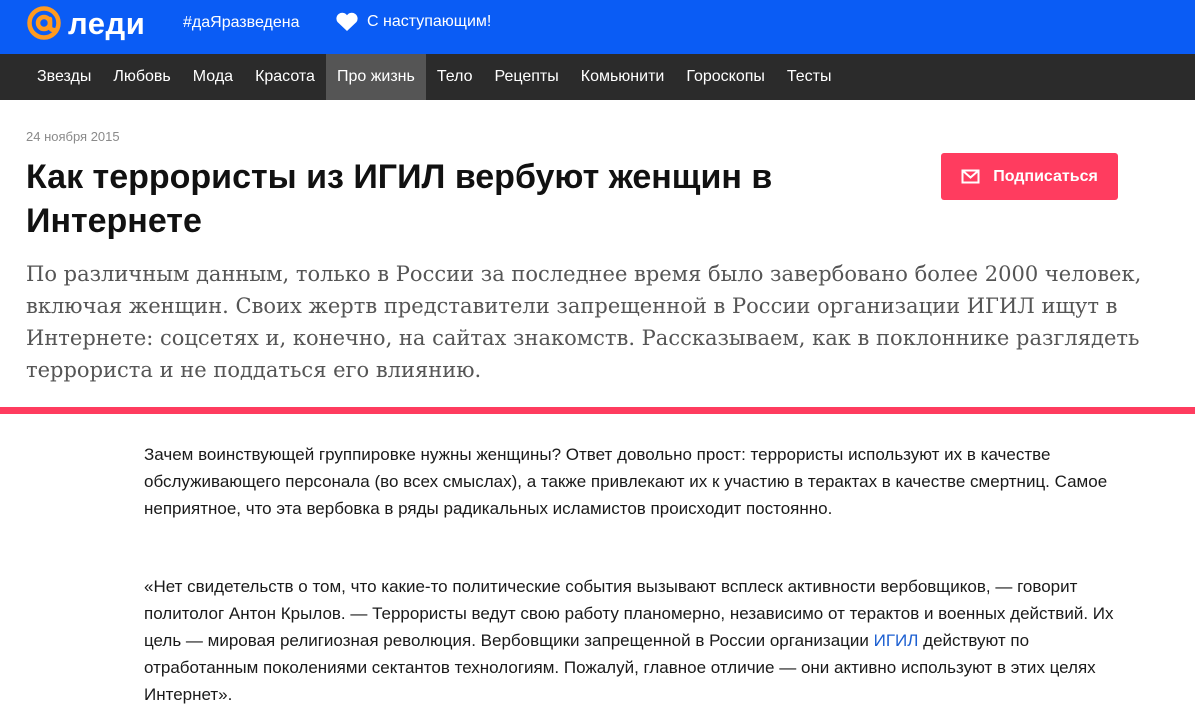 This screenshot has width=1195, height=714. Describe the element at coordinates (597, 27) in the screenshot. I see `top-bar: леди #даЯразведена С наступающим!` at that location.